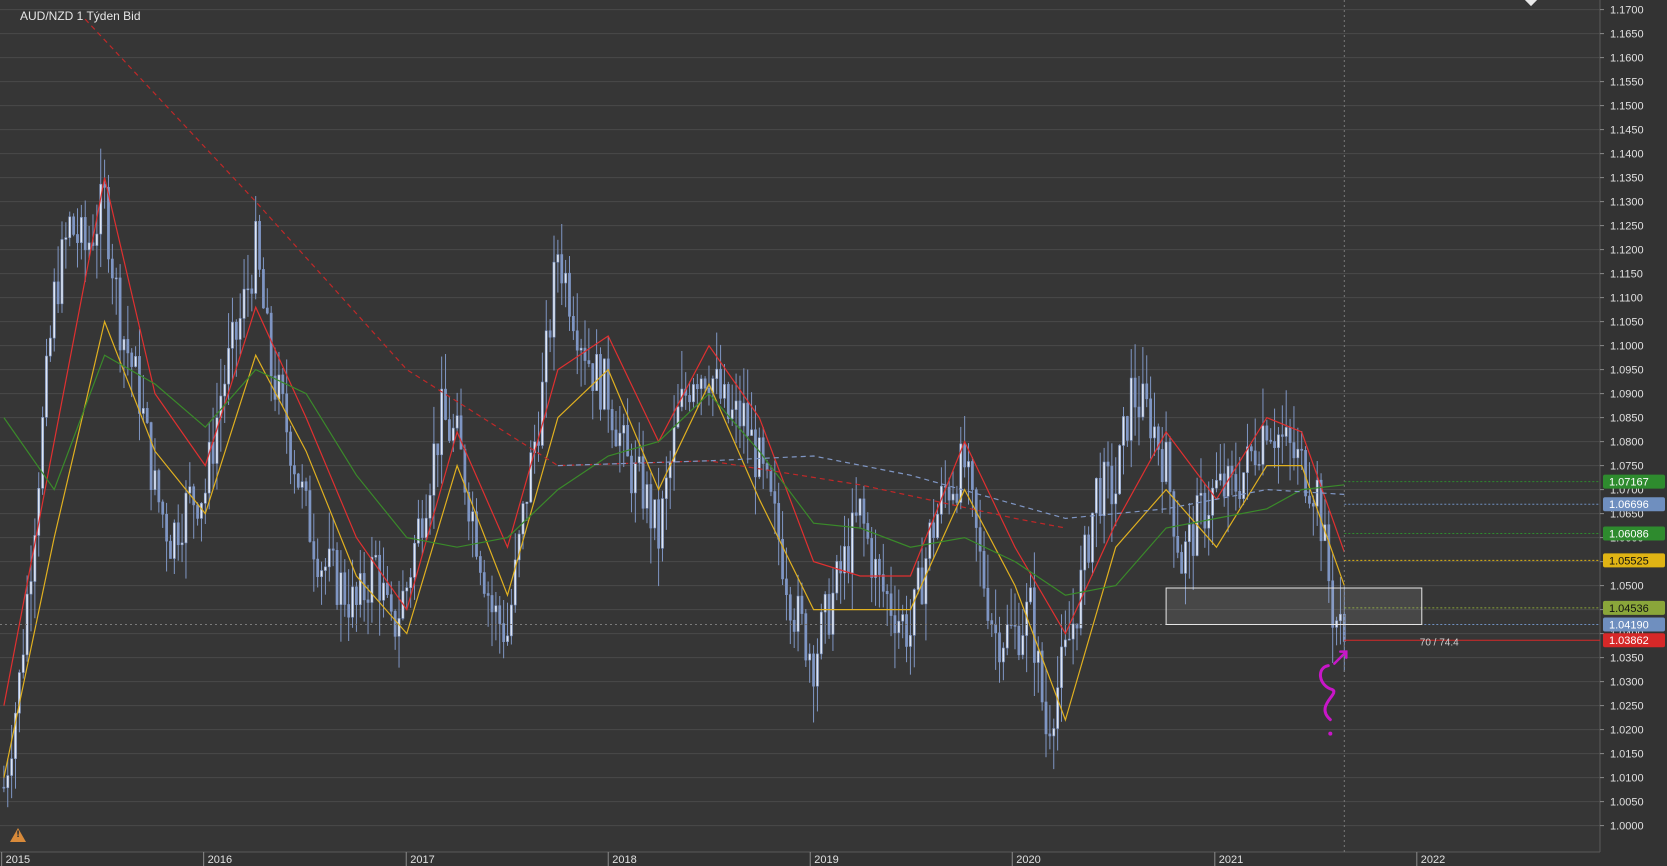  I want to click on y-tick-label: 1.1400, so click(1627, 155).